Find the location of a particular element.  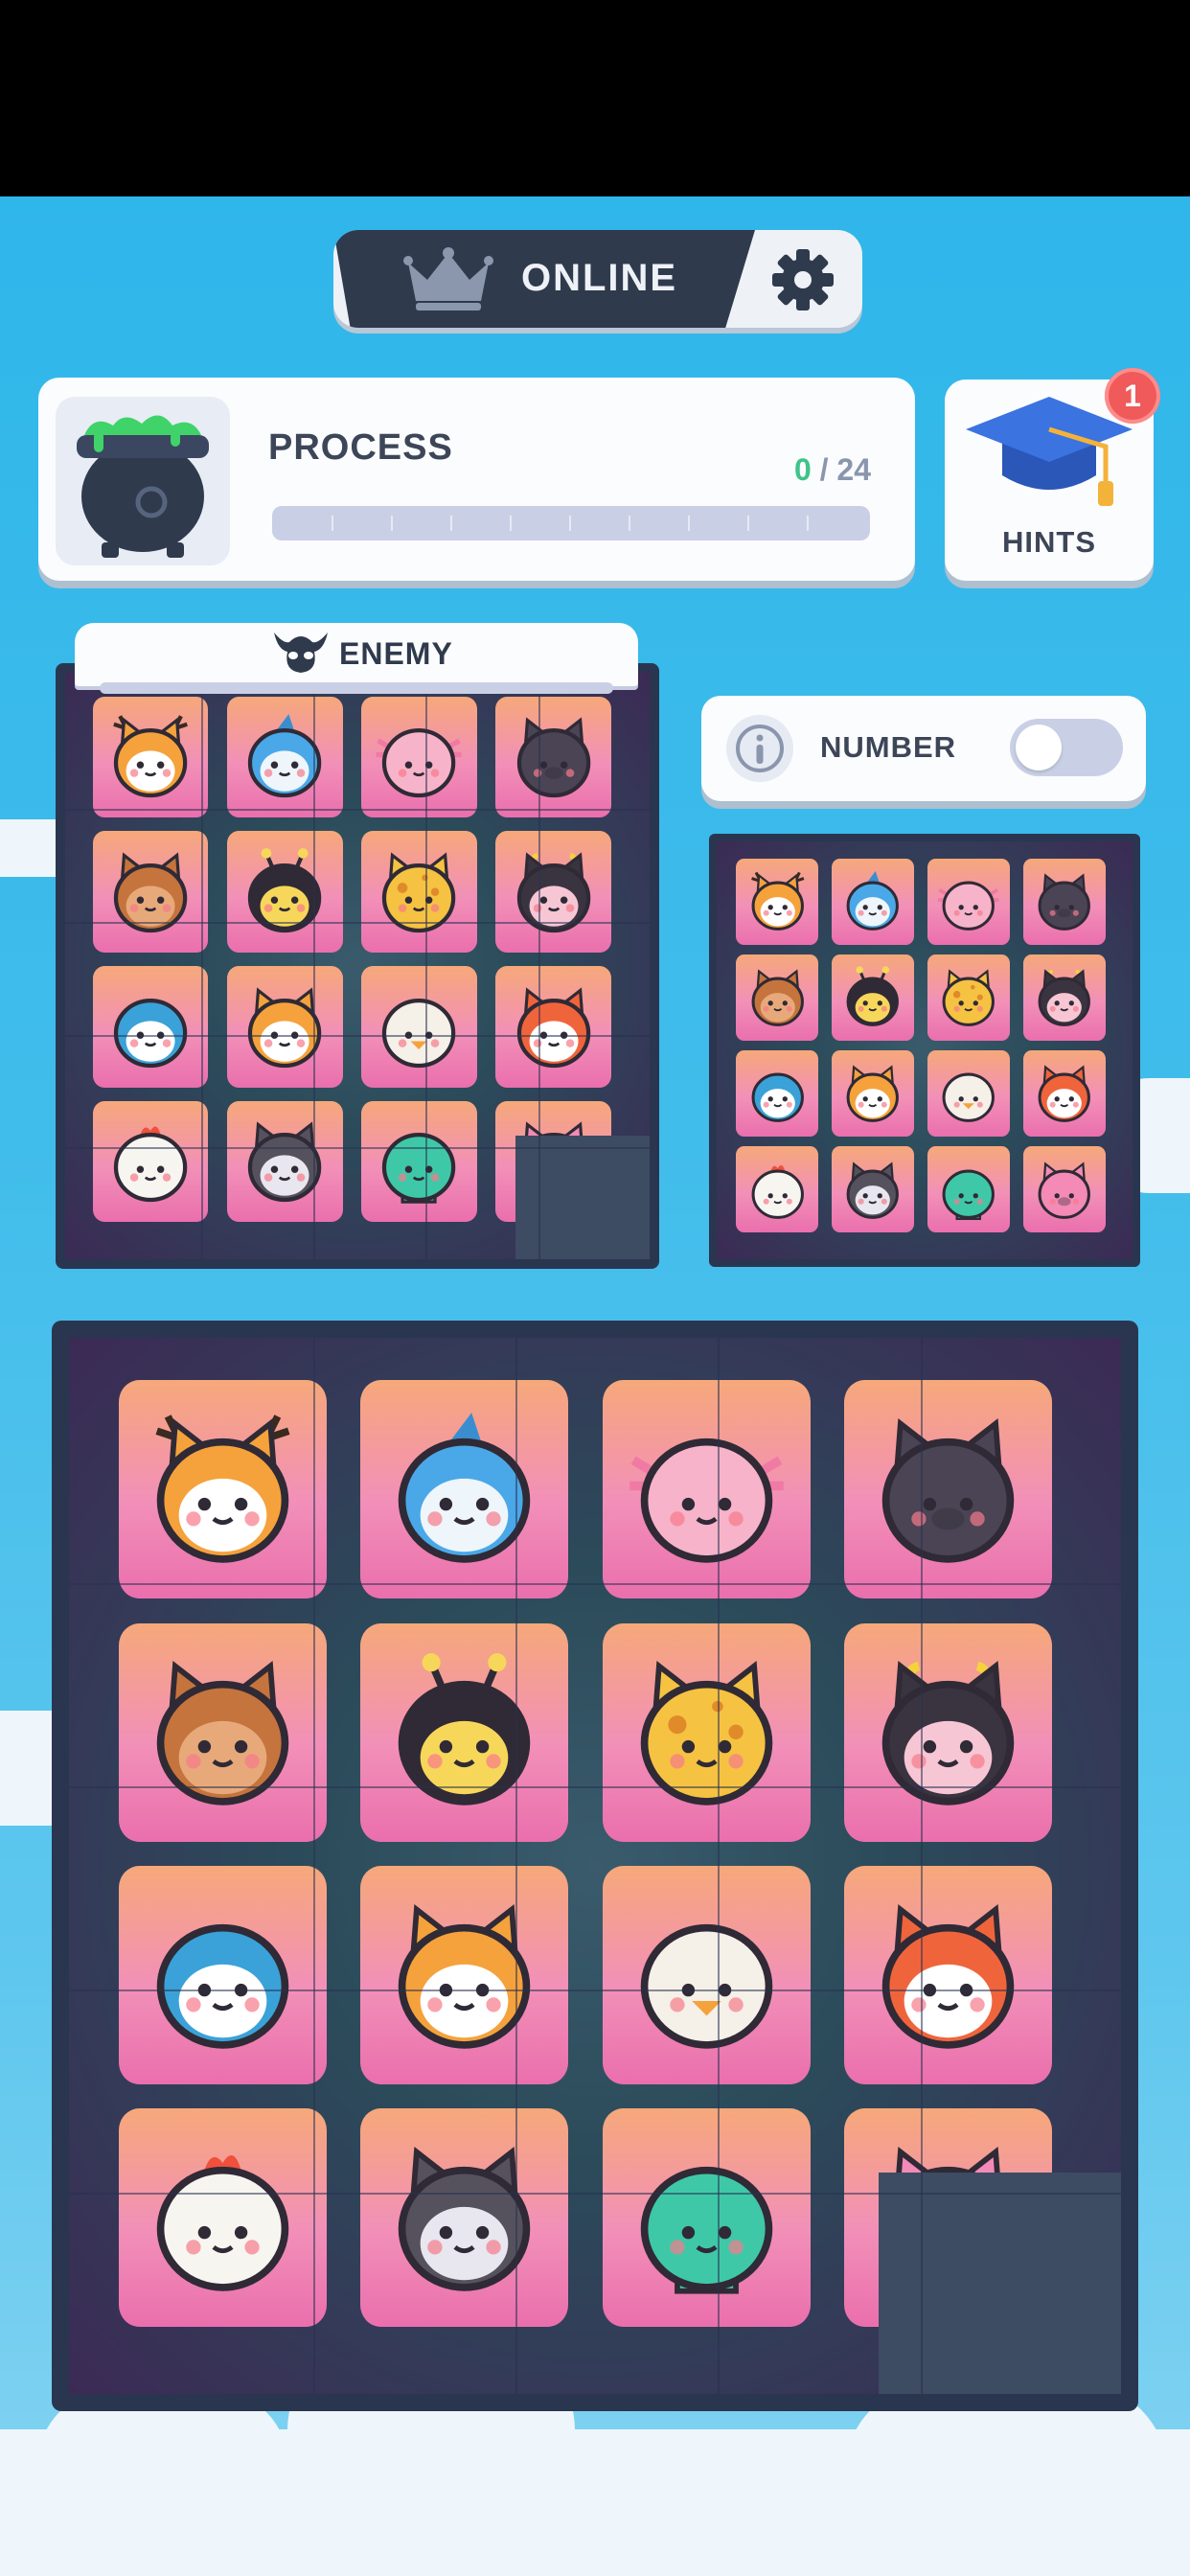

enemy-tile-fox is located at coordinates (554, 1027).